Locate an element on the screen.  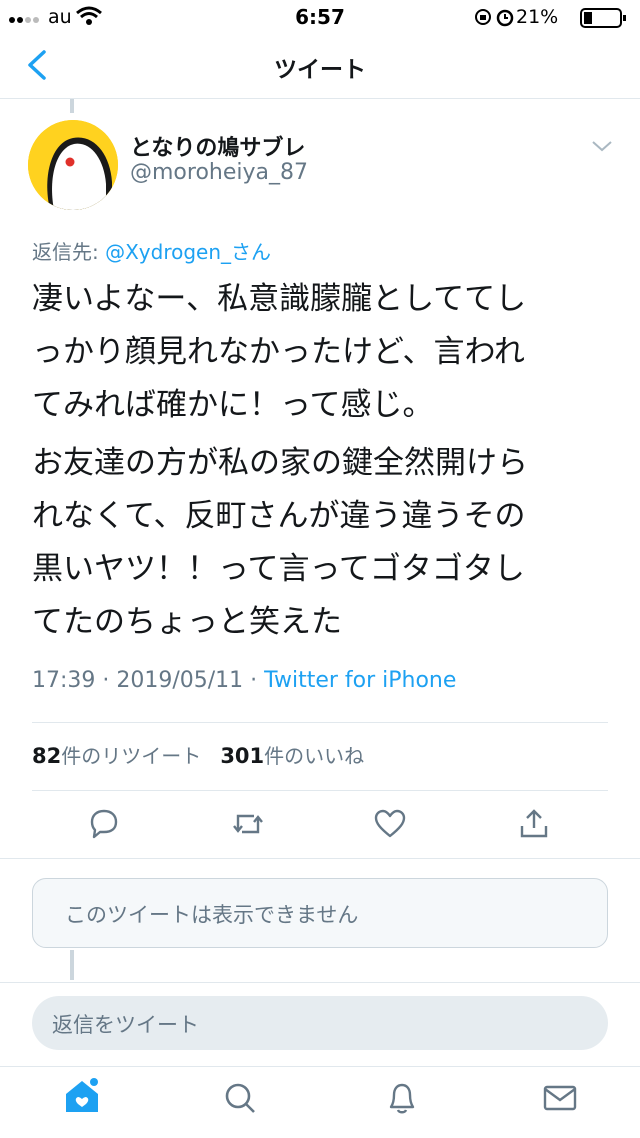
unavailable-tweet-card: このツイートは表示できません is located at coordinates (320, 913).